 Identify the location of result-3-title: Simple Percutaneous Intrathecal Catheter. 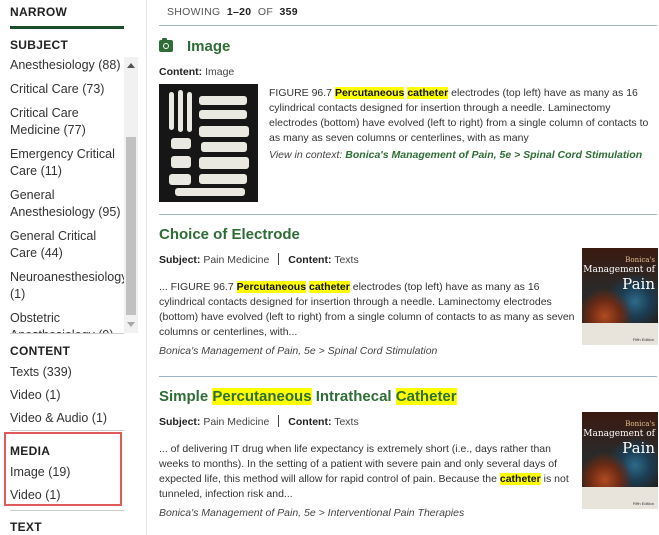
(308, 396).